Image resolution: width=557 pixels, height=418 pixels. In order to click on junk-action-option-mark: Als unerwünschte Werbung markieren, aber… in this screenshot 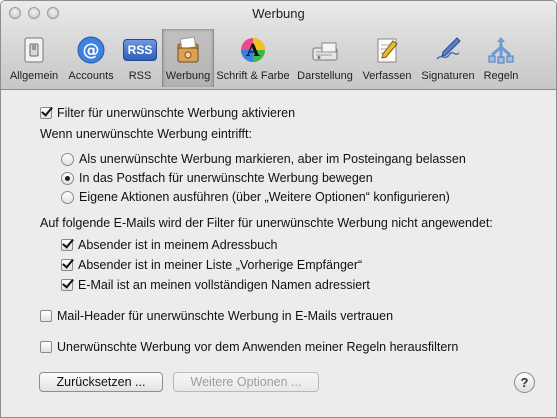, I will do `click(263, 159)`.